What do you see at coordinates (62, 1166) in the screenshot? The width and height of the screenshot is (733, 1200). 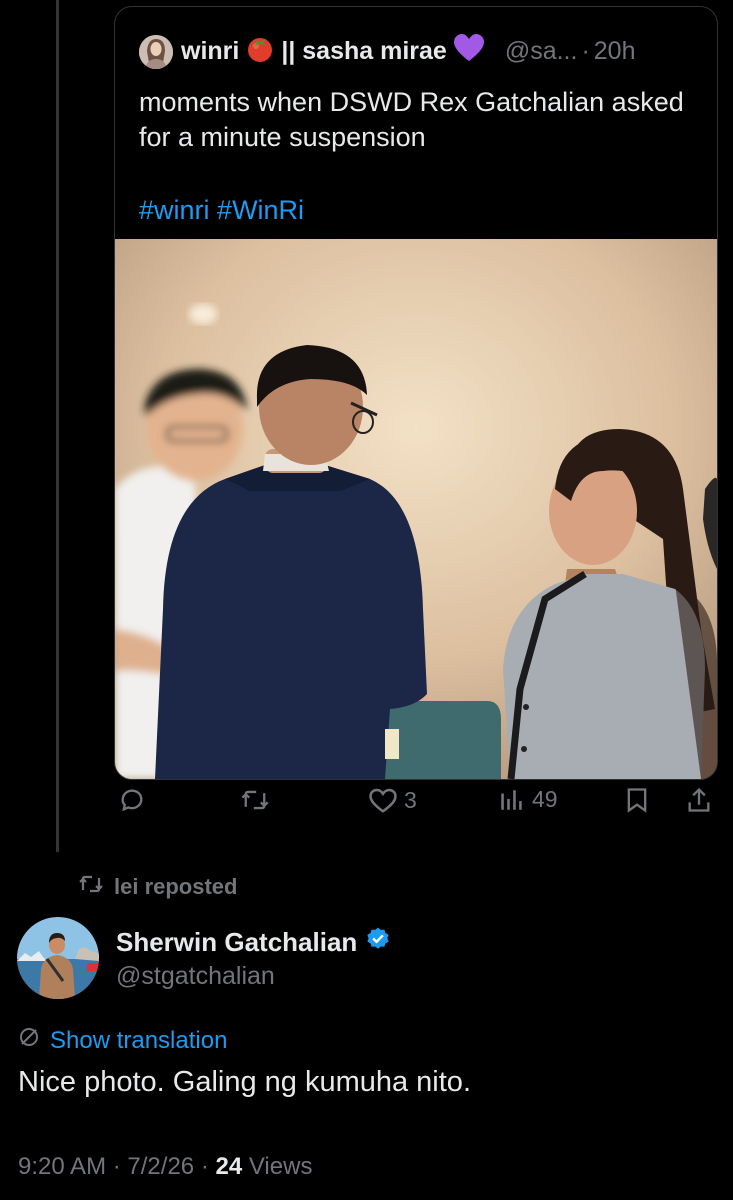 I see `tweet-time: 9:20 AM` at bounding box center [62, 1166].